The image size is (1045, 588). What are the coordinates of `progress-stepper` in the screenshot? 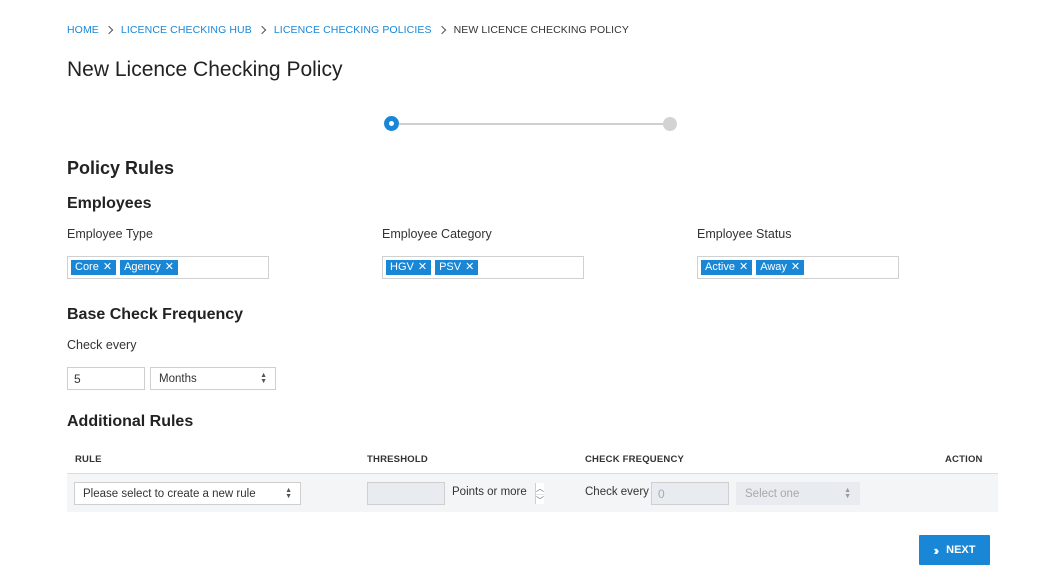 It's located at (532, 124).